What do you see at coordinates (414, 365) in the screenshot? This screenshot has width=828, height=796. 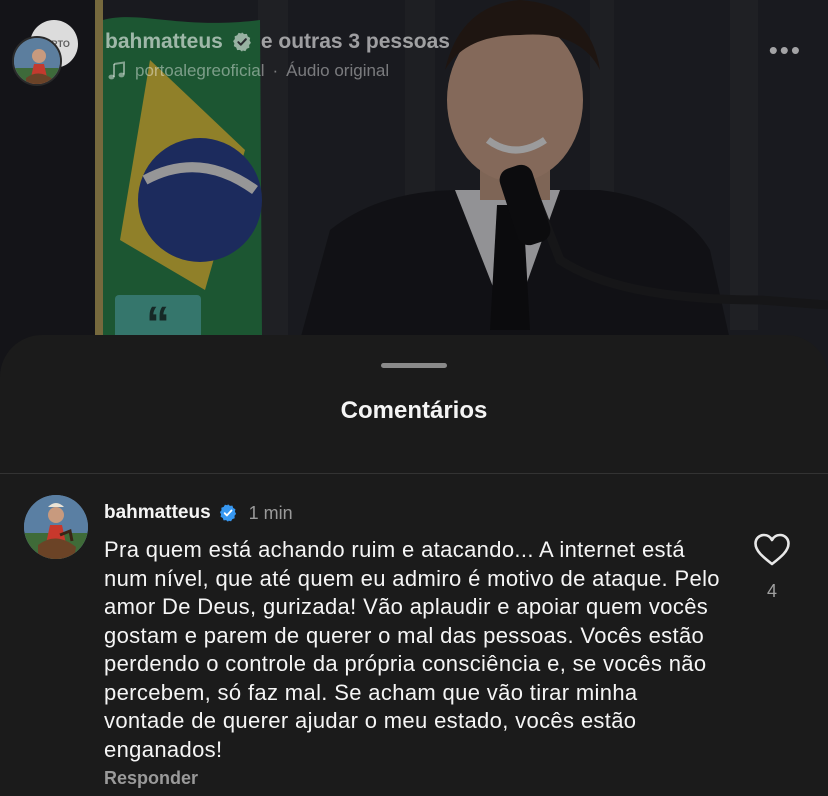 I see `sheet-drag-handle` at bounding box center [414, 365].